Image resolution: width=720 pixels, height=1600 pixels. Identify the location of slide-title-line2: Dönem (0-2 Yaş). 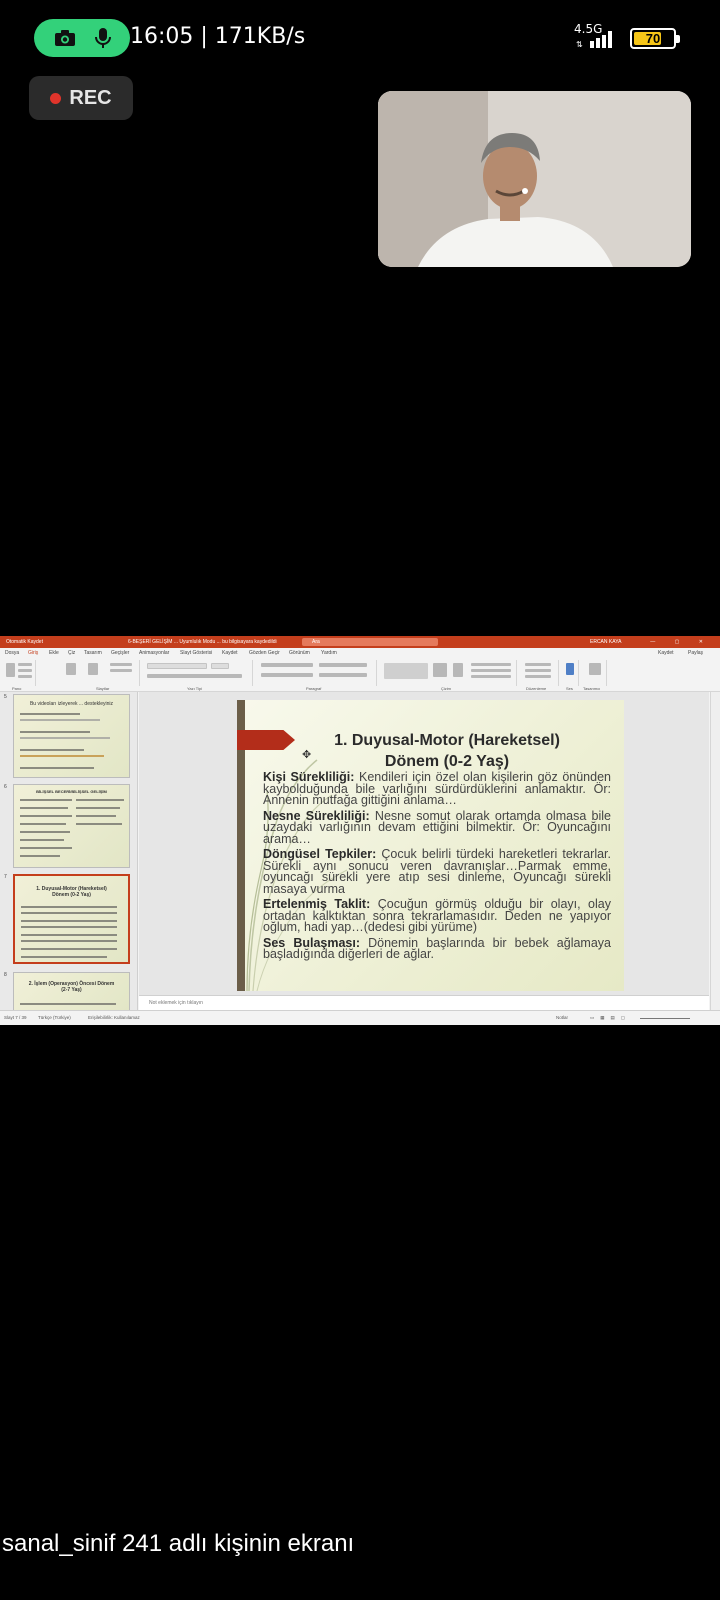
(447, 761).